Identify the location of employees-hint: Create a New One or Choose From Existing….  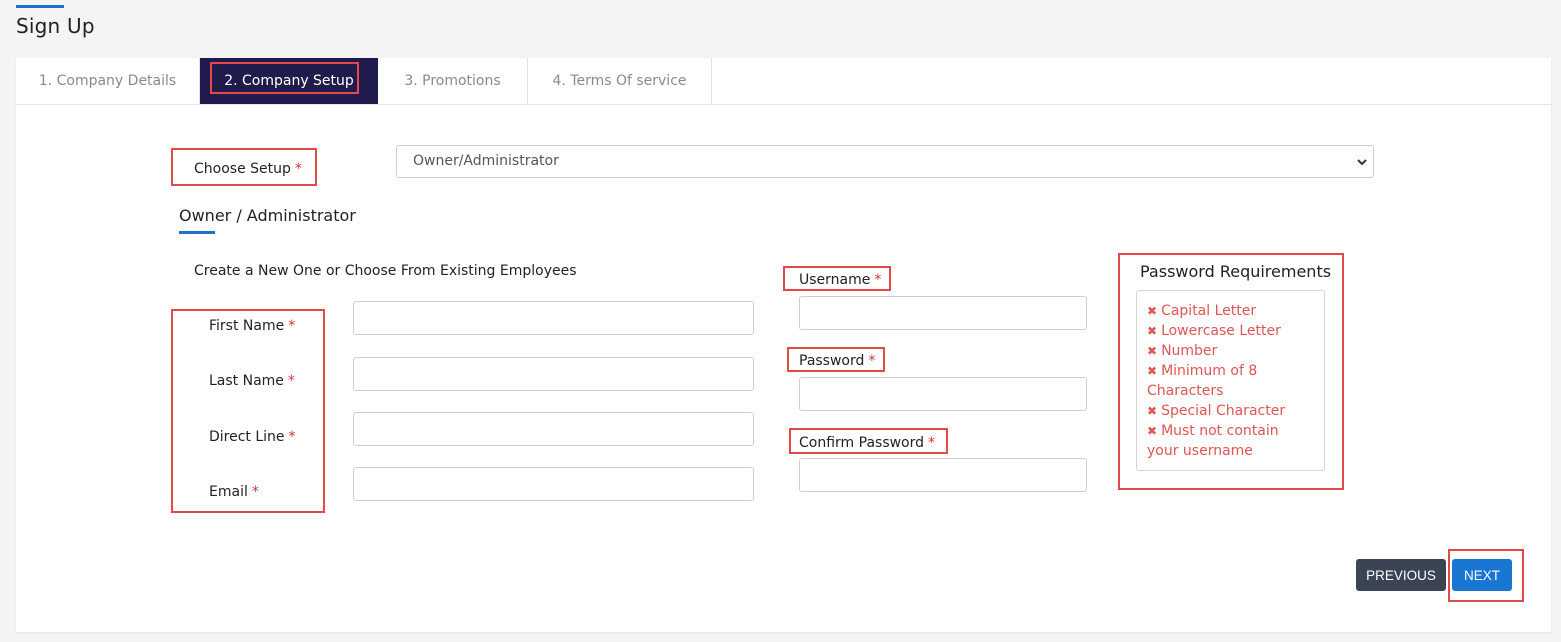
(385, 271).